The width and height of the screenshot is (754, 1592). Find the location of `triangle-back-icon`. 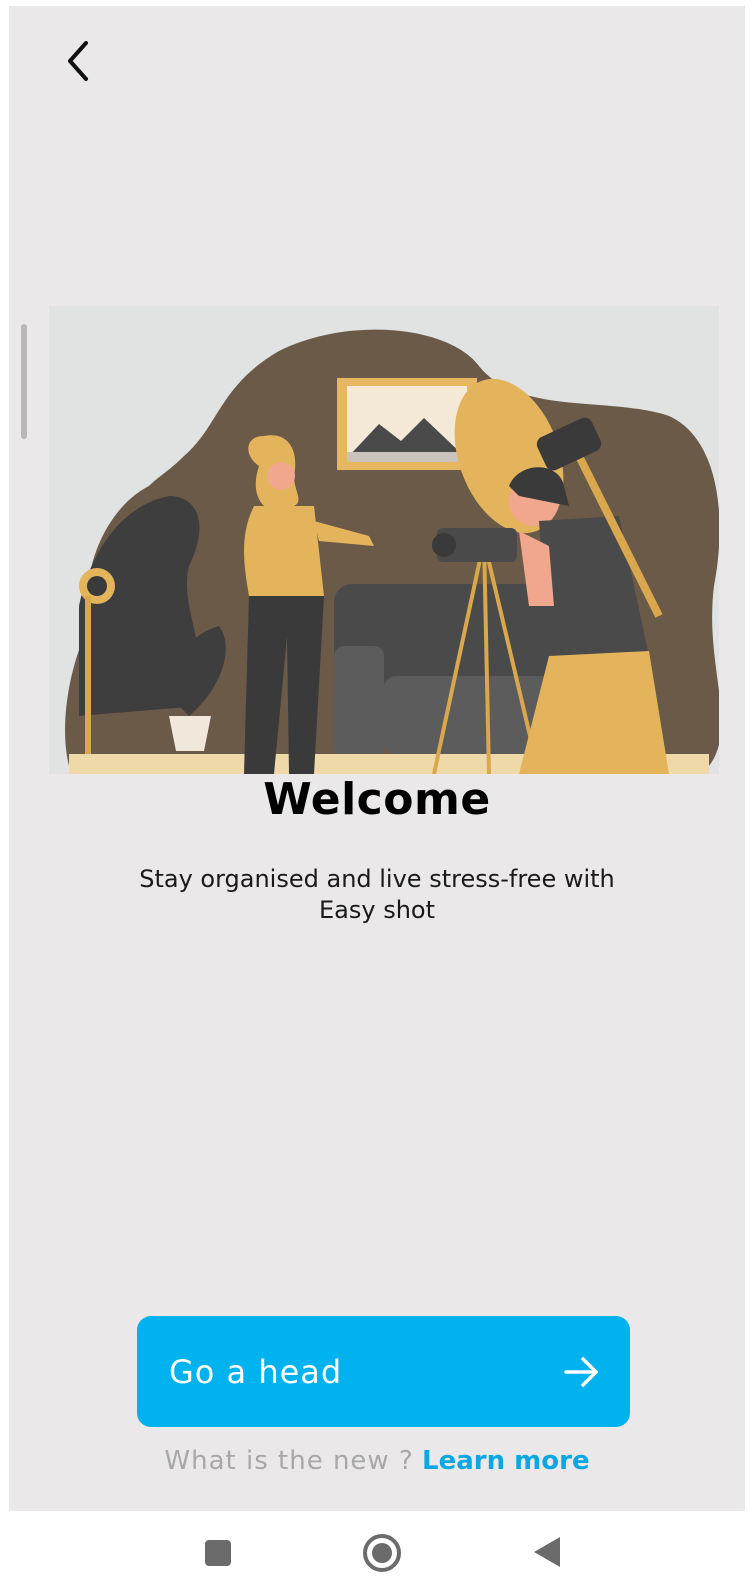

triangle-back-icon is located at coordinates (547, 1552).